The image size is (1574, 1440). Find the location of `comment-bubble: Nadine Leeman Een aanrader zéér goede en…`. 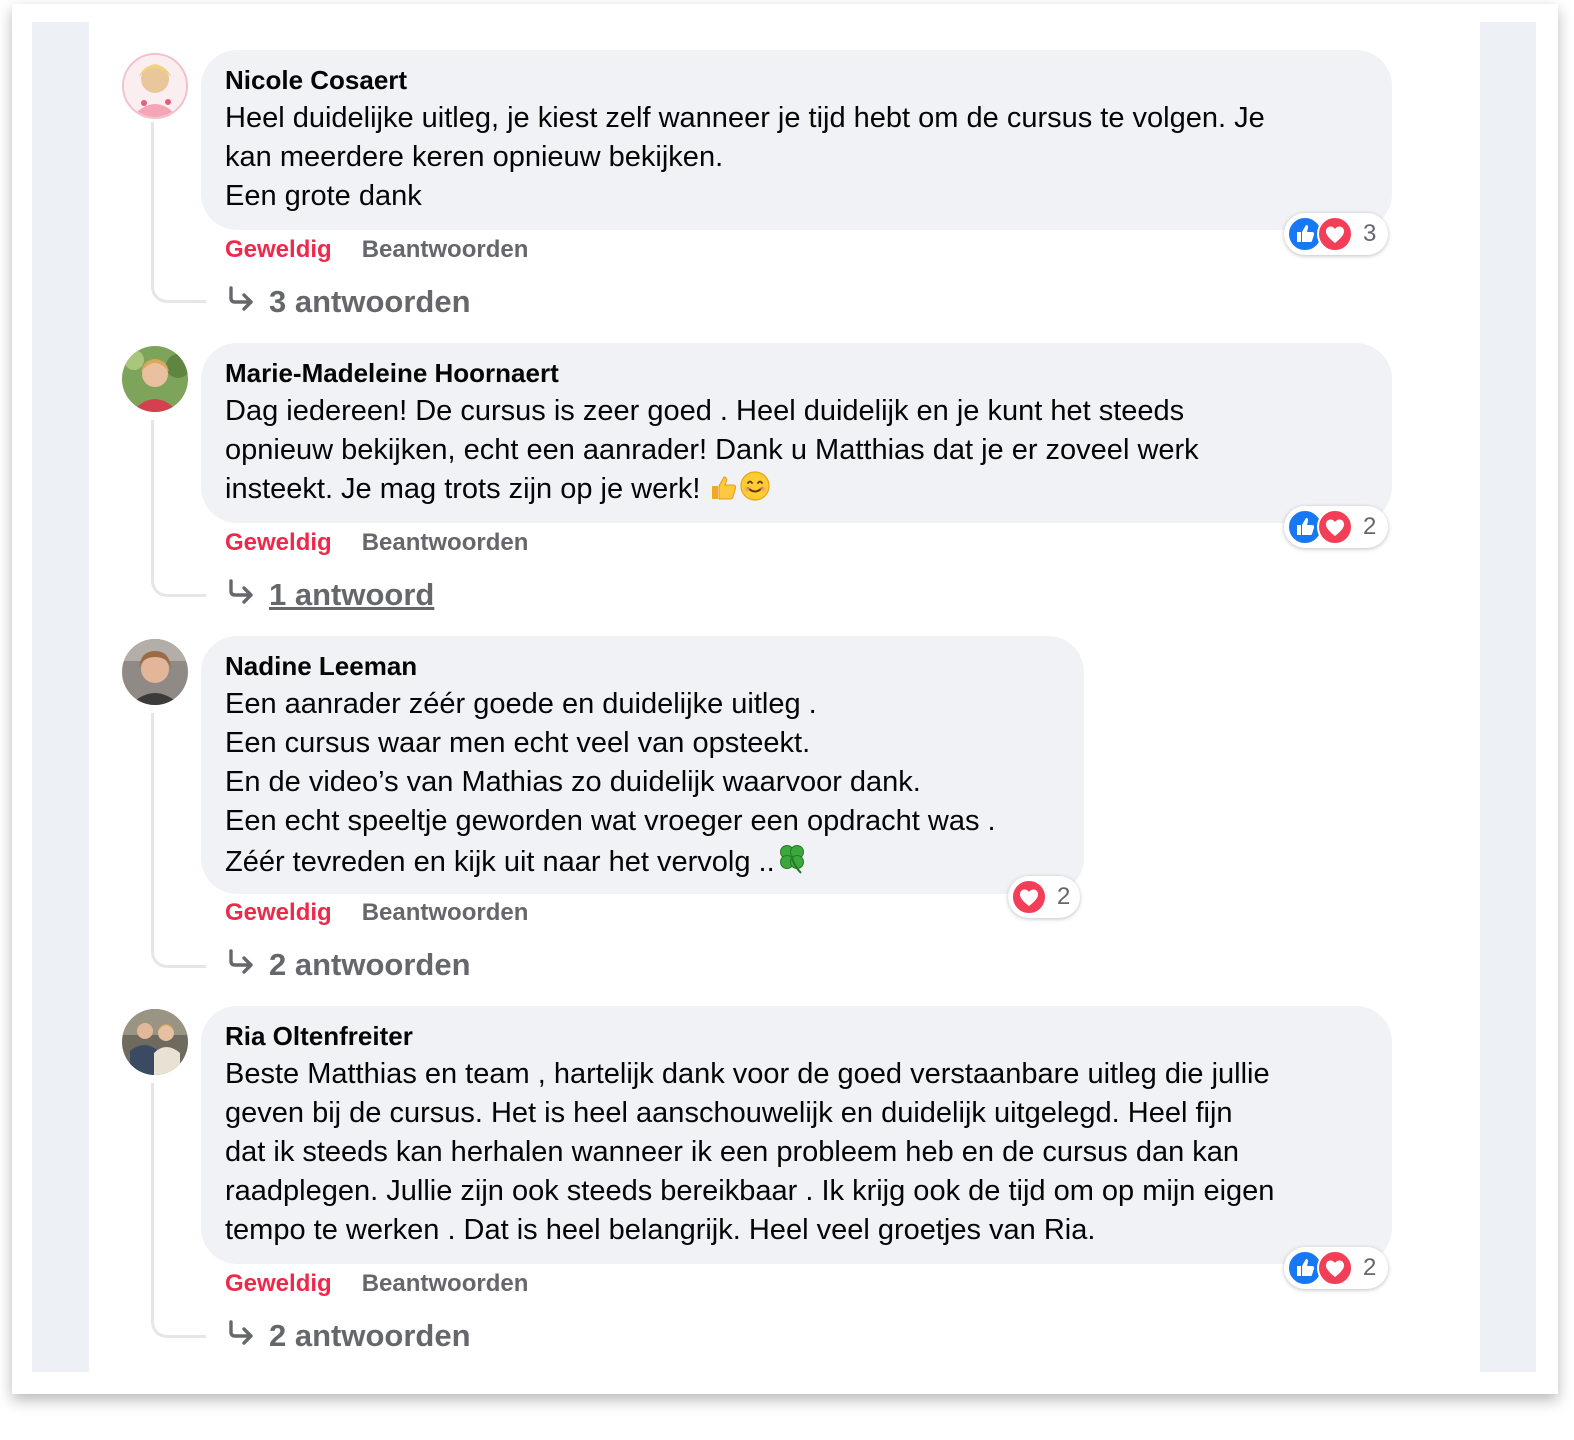

comment-bubble: Nadine Leeman Een aanrader zéér goede en… is located at coordinates (642, 765).